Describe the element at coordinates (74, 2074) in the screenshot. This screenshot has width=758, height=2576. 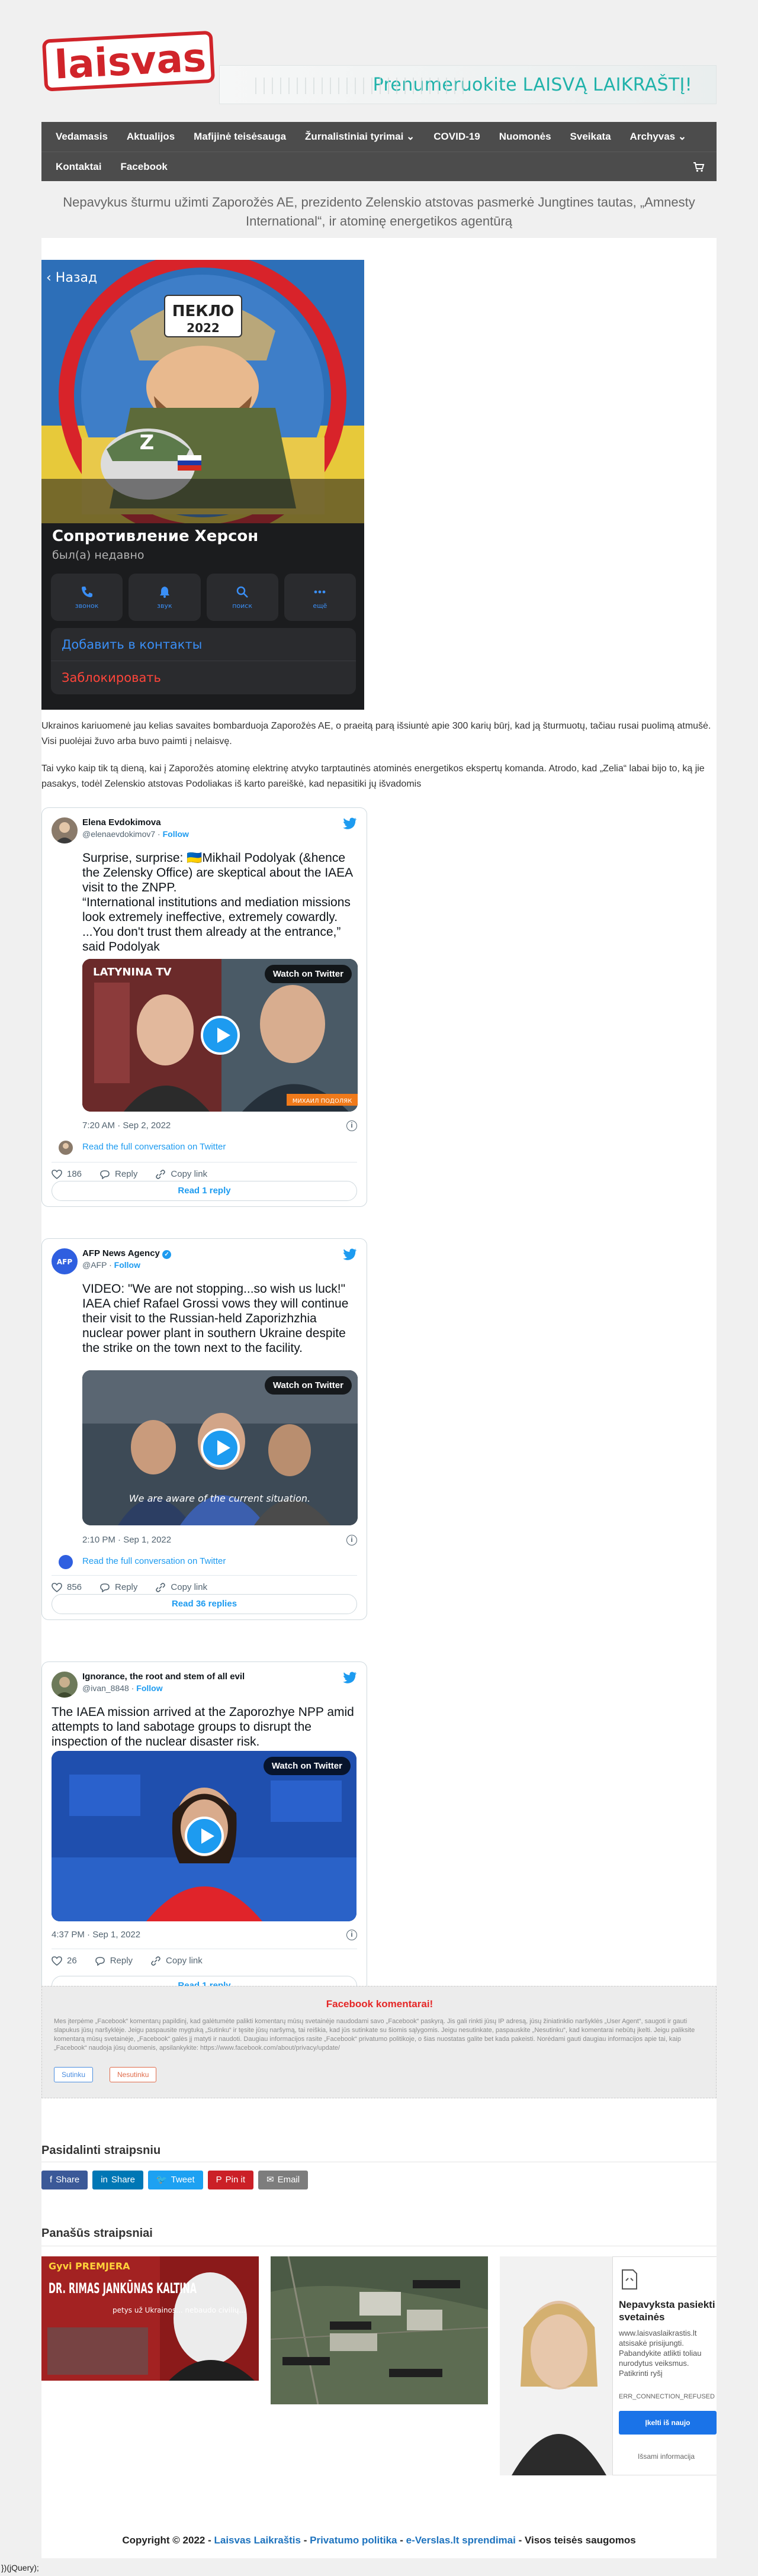
I see `agree-button: Sutinku` at that location.